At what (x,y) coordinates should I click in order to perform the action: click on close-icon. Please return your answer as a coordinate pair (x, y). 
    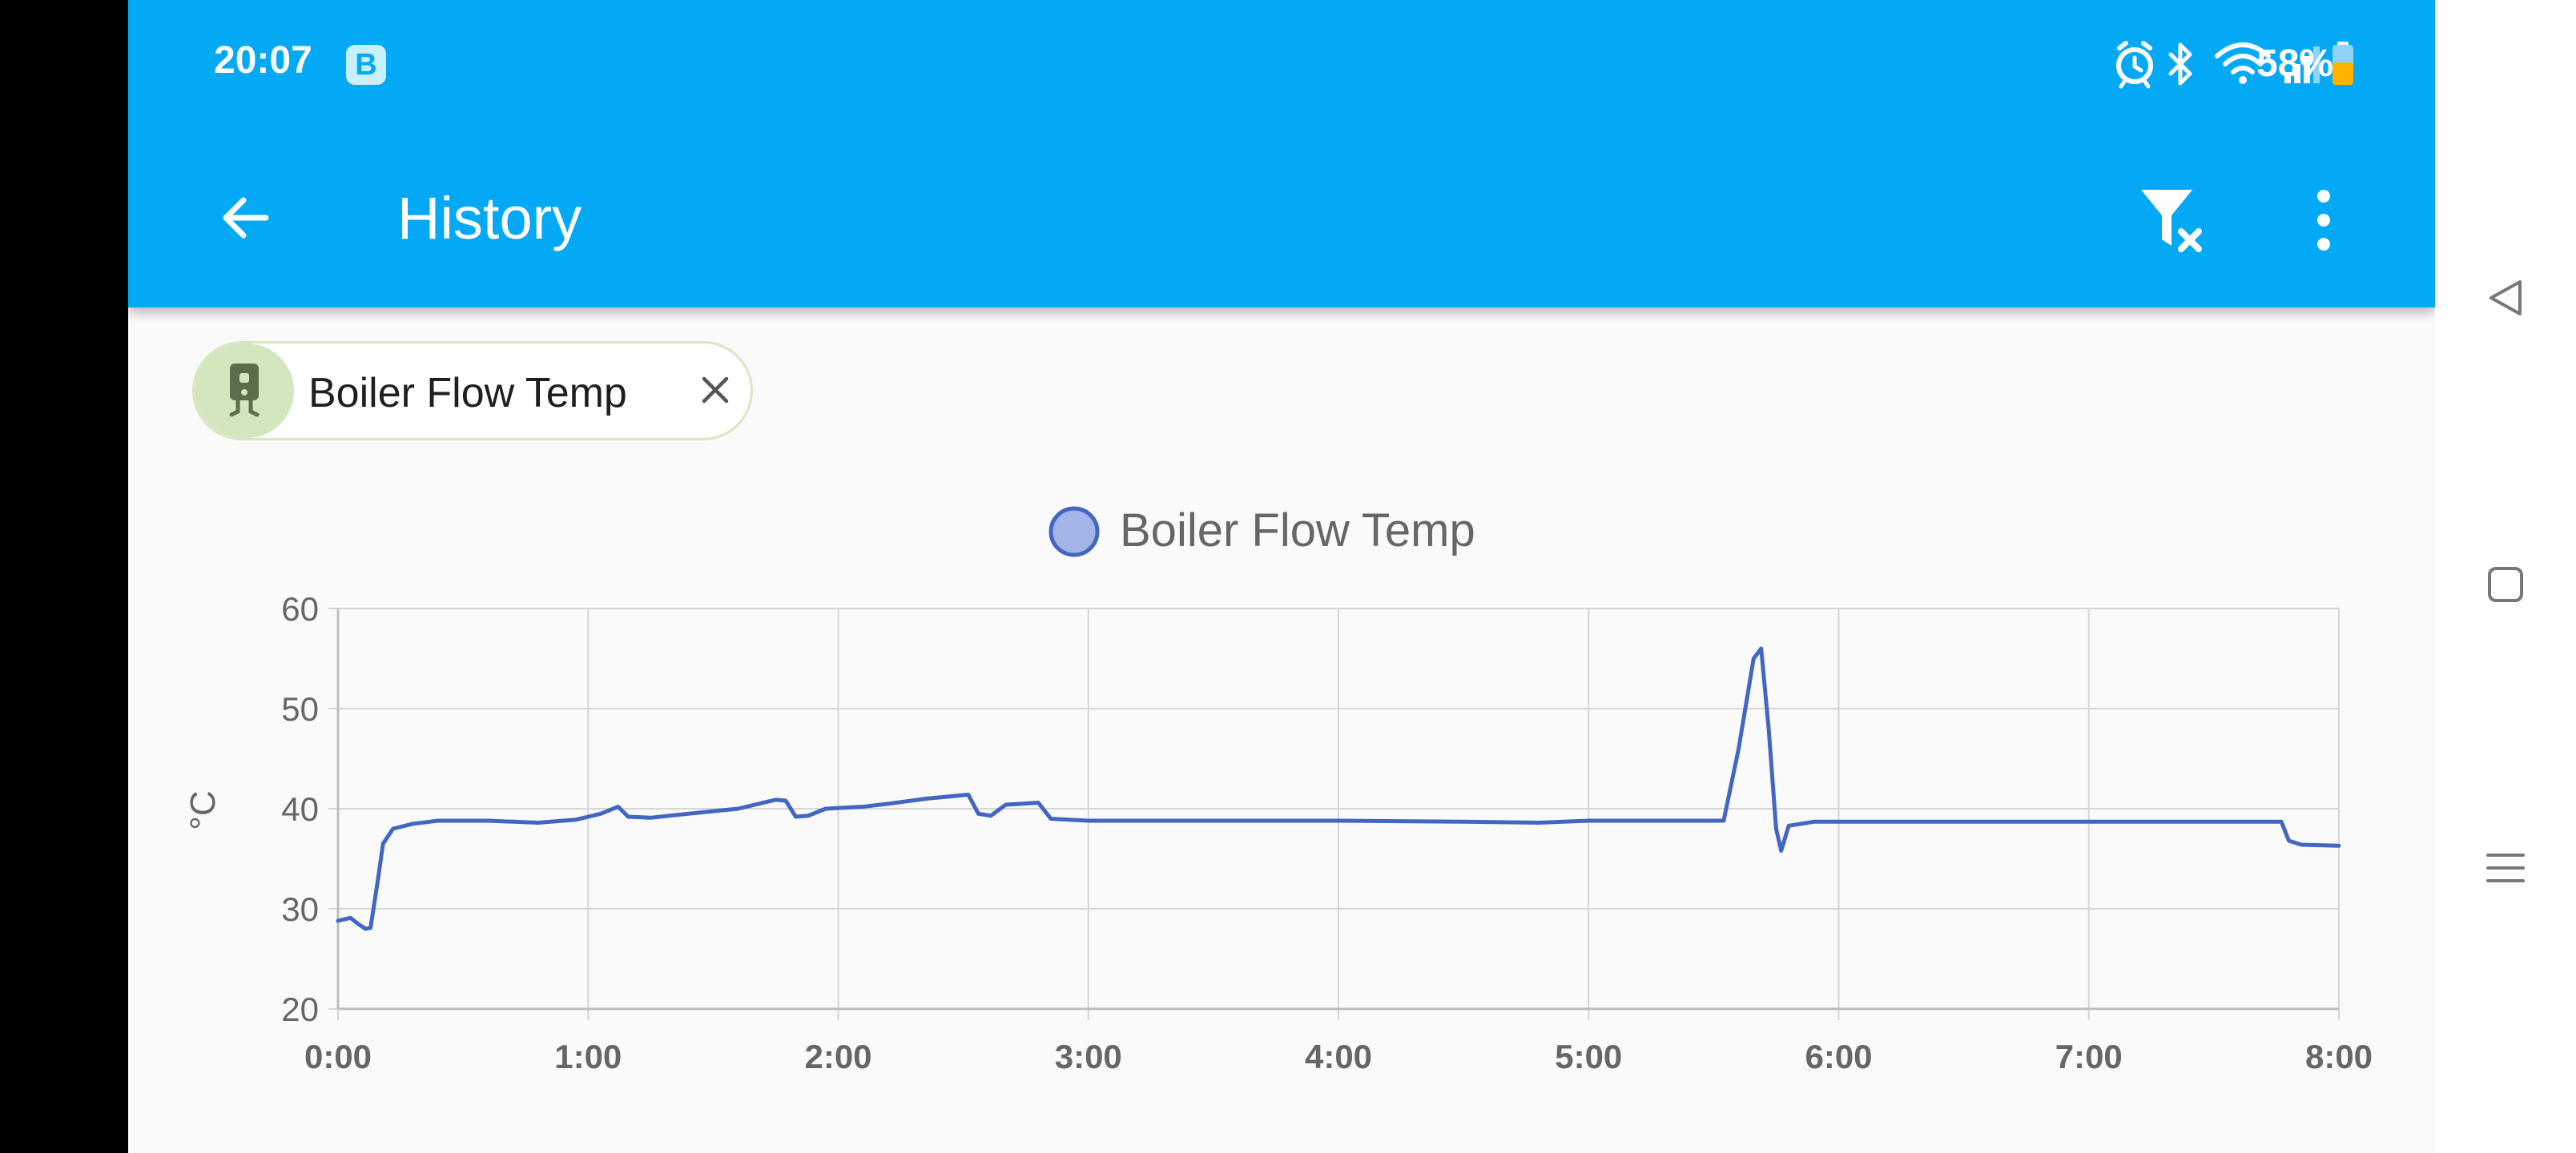
    Looking at the image, I should click on (715, 390).